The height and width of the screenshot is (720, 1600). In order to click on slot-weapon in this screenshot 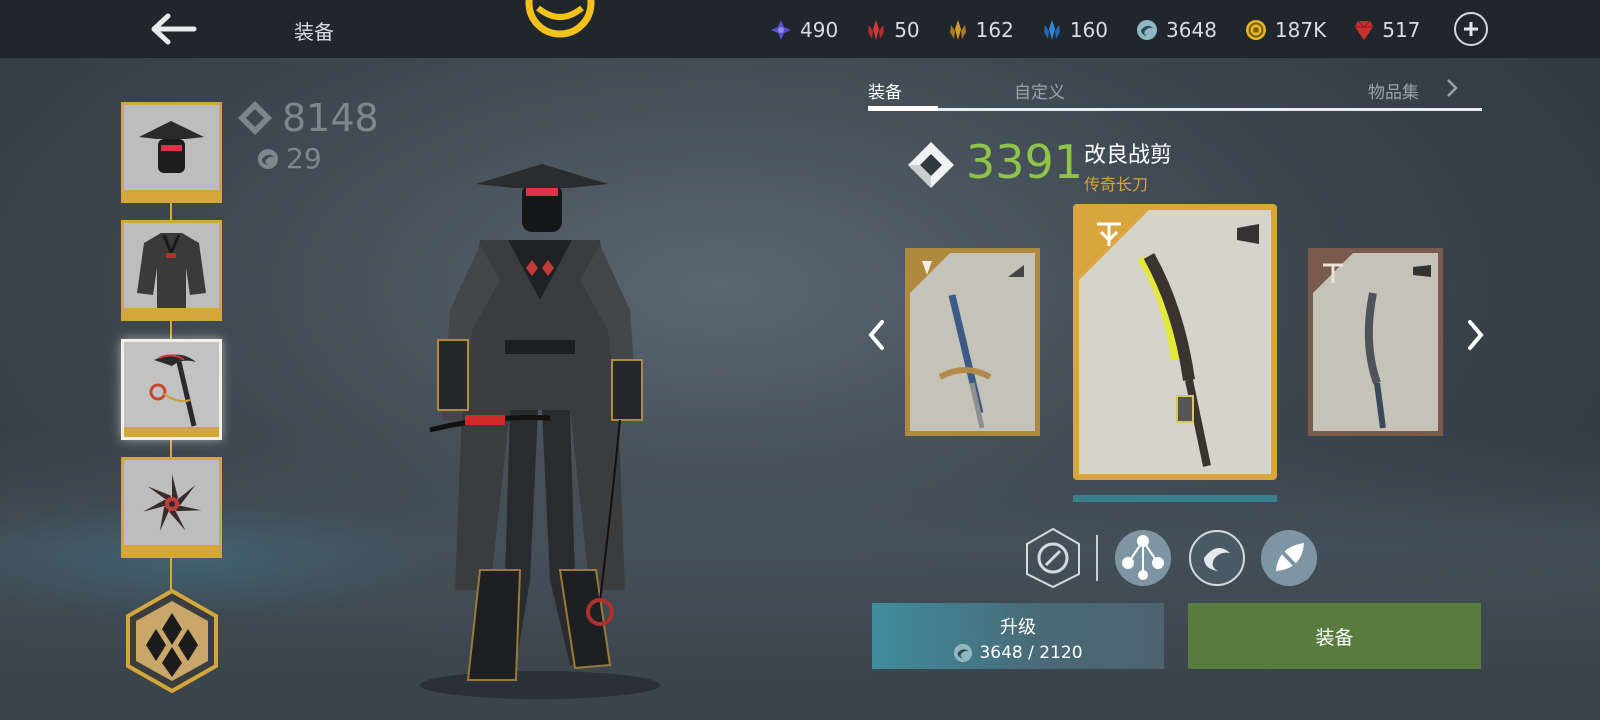, I will do `click(171, 389)`.